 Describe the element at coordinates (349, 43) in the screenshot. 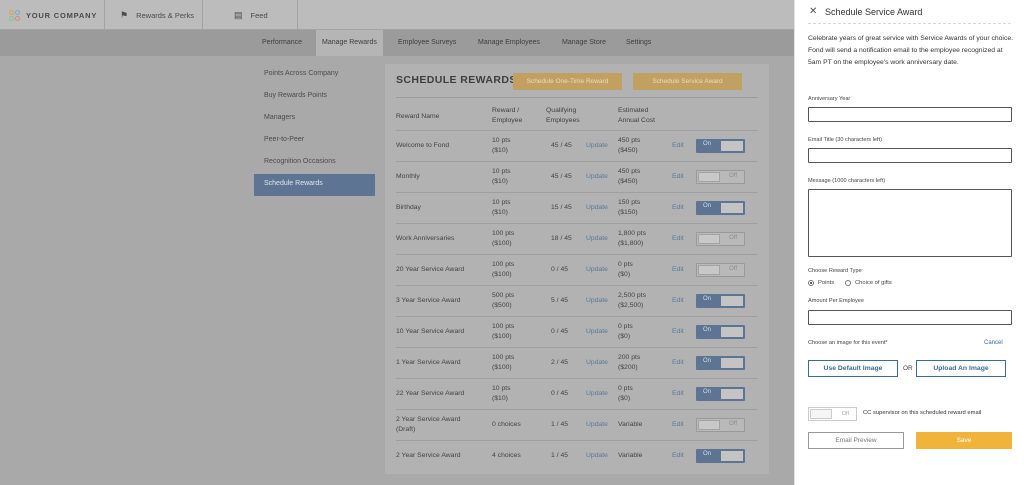

I see `tab-manage-rewards: Manage Rewards` at that location.